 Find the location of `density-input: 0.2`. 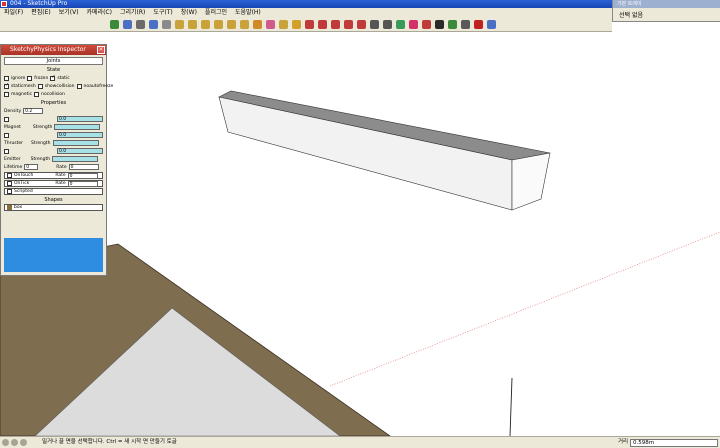

density-input: 0.2 is located at coordinates (33, 111).